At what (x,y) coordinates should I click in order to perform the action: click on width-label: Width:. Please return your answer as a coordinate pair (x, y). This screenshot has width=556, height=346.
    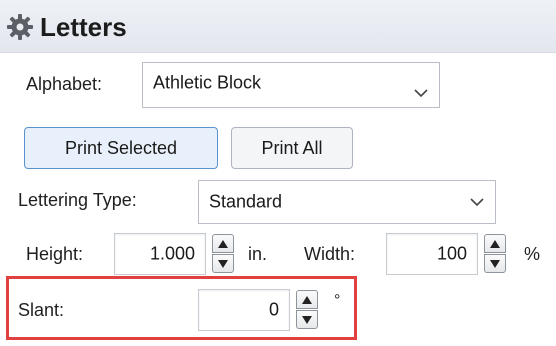
    Looking at the image, I should click on (330, 254).